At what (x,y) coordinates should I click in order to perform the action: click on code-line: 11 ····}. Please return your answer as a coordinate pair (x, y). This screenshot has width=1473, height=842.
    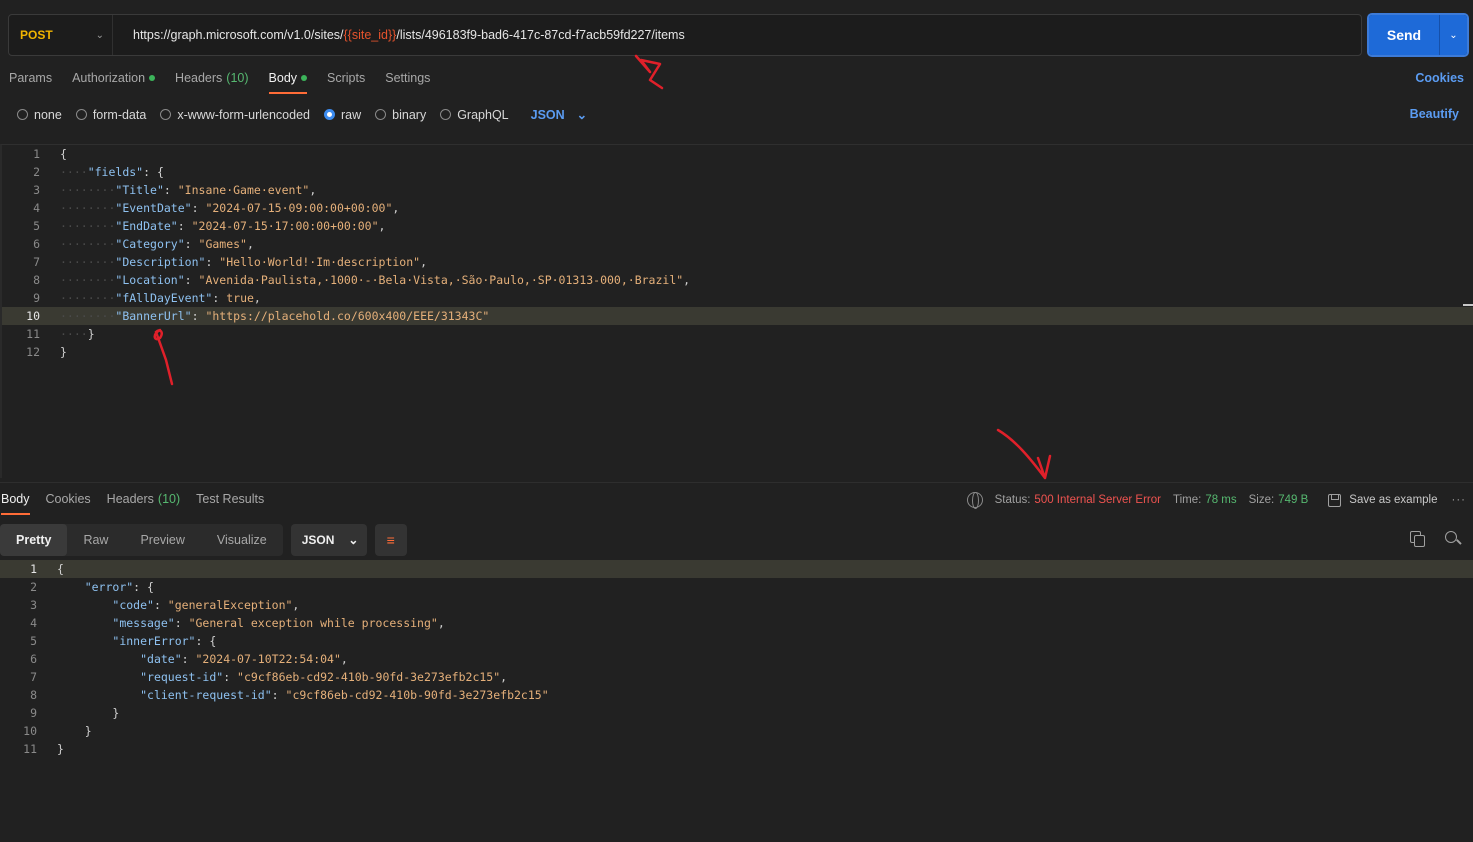
    Looking at the image, I should click on (737, 334).